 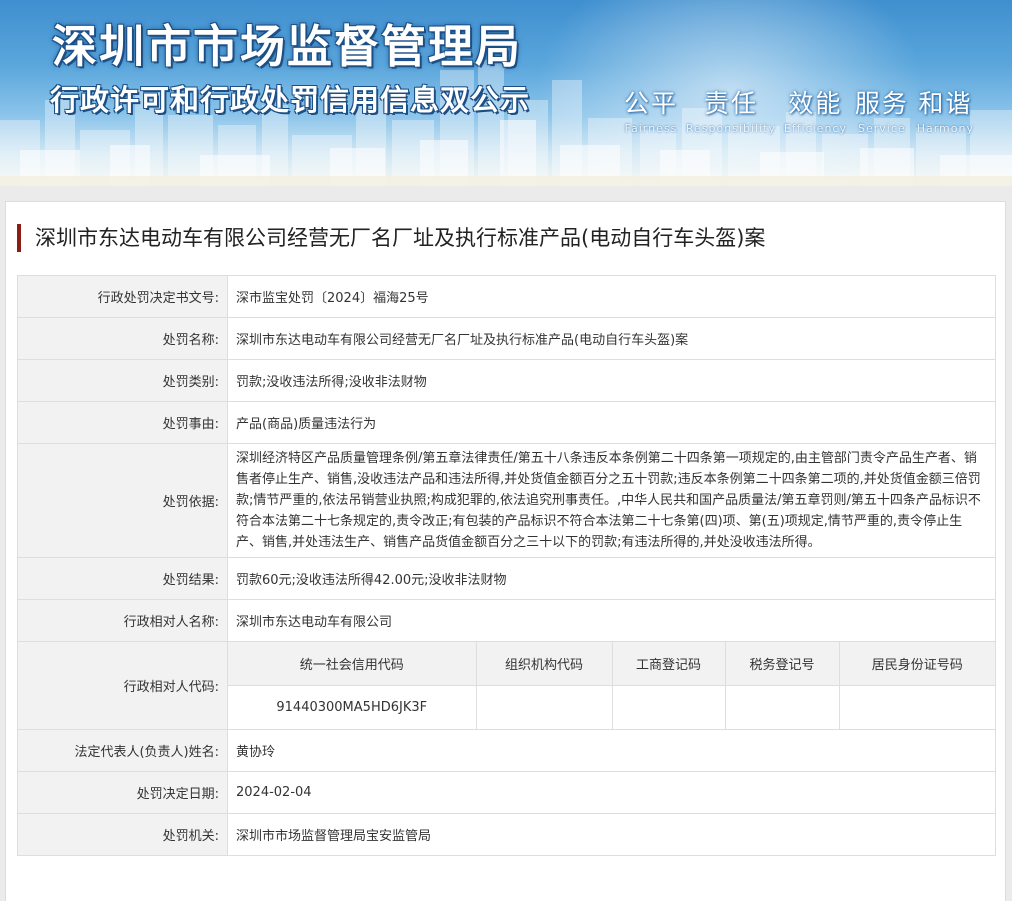 I want to click on party-name: 深圳市东达电动车有限公司, so click(x=611, y=620).